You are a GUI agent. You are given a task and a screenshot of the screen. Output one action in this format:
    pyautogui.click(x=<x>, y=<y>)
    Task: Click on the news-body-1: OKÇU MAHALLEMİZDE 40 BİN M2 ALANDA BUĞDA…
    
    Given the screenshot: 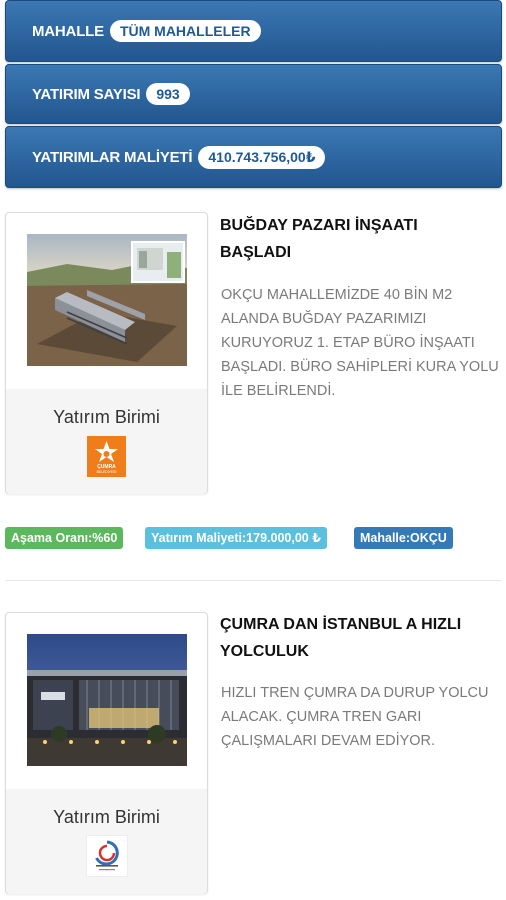 What is the action you would take?
    pyautogui.click(x=360, y=343)
    